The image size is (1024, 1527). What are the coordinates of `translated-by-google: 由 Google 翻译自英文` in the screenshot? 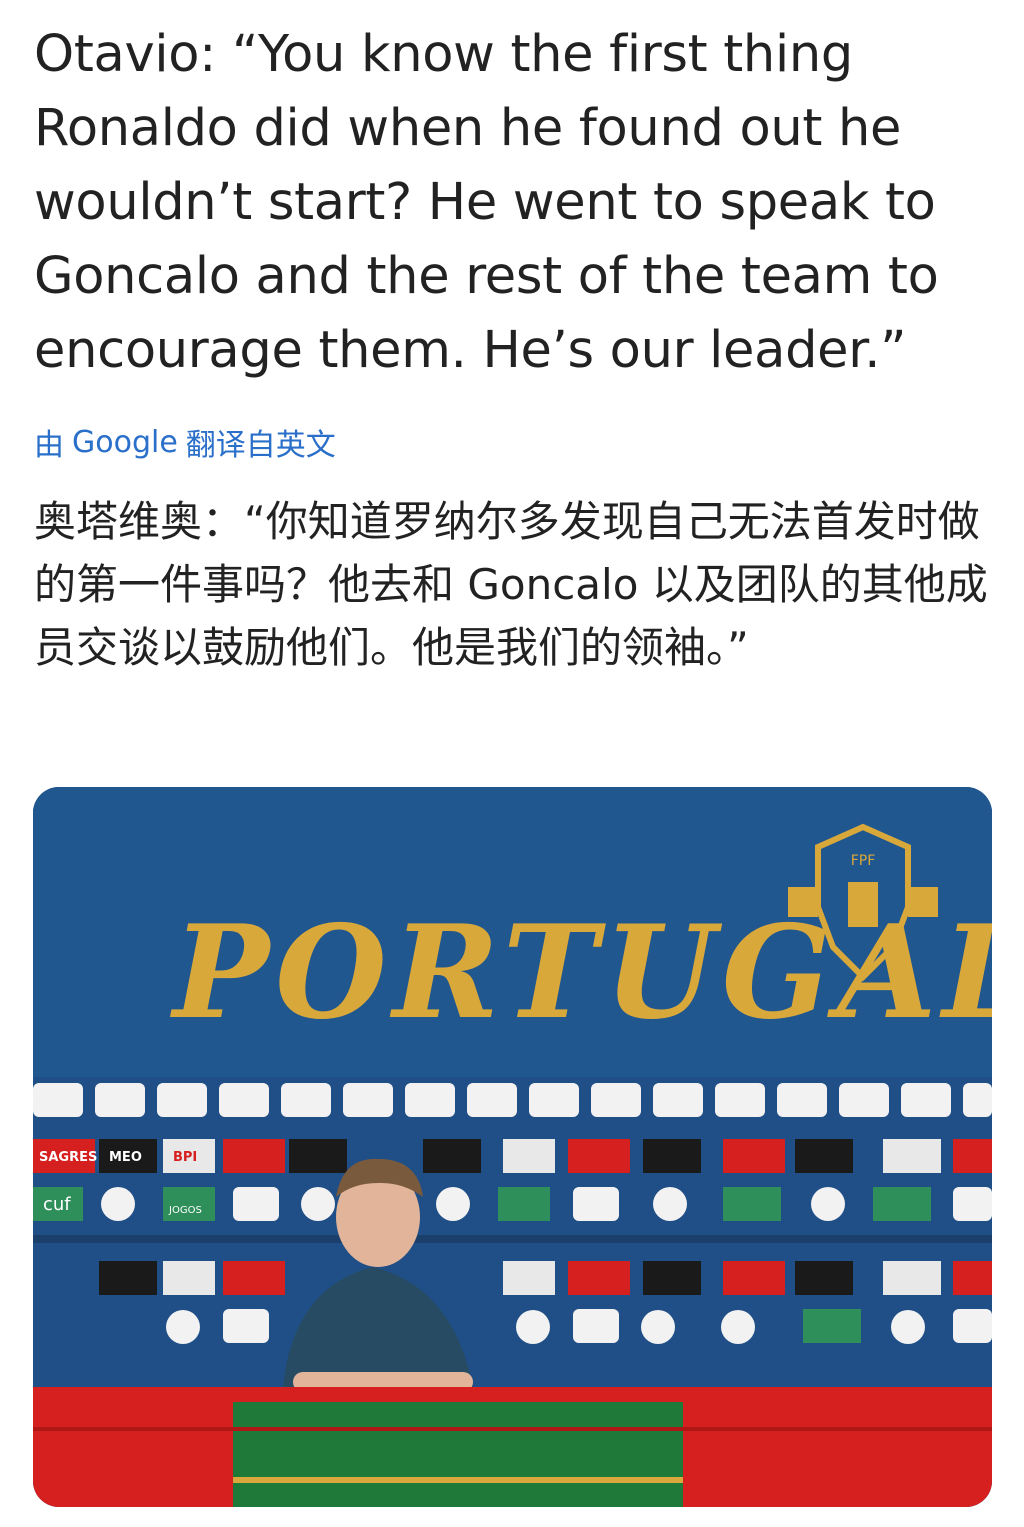 It's located at (185, 442).